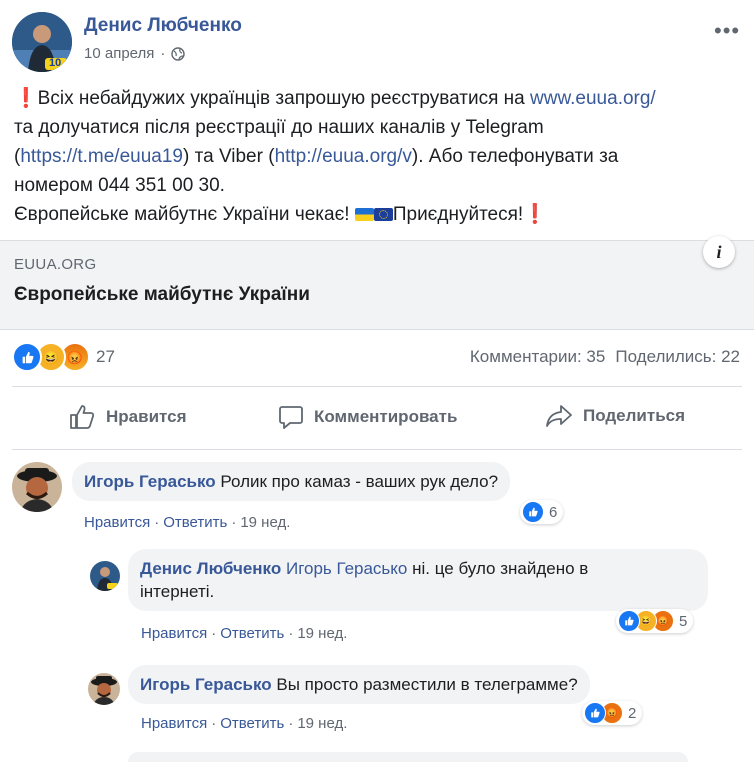 This screenshot has width=754, height=762. I want to click on comment-text: Ролик про камаз - ваших рук дело?, so click(359, 481).